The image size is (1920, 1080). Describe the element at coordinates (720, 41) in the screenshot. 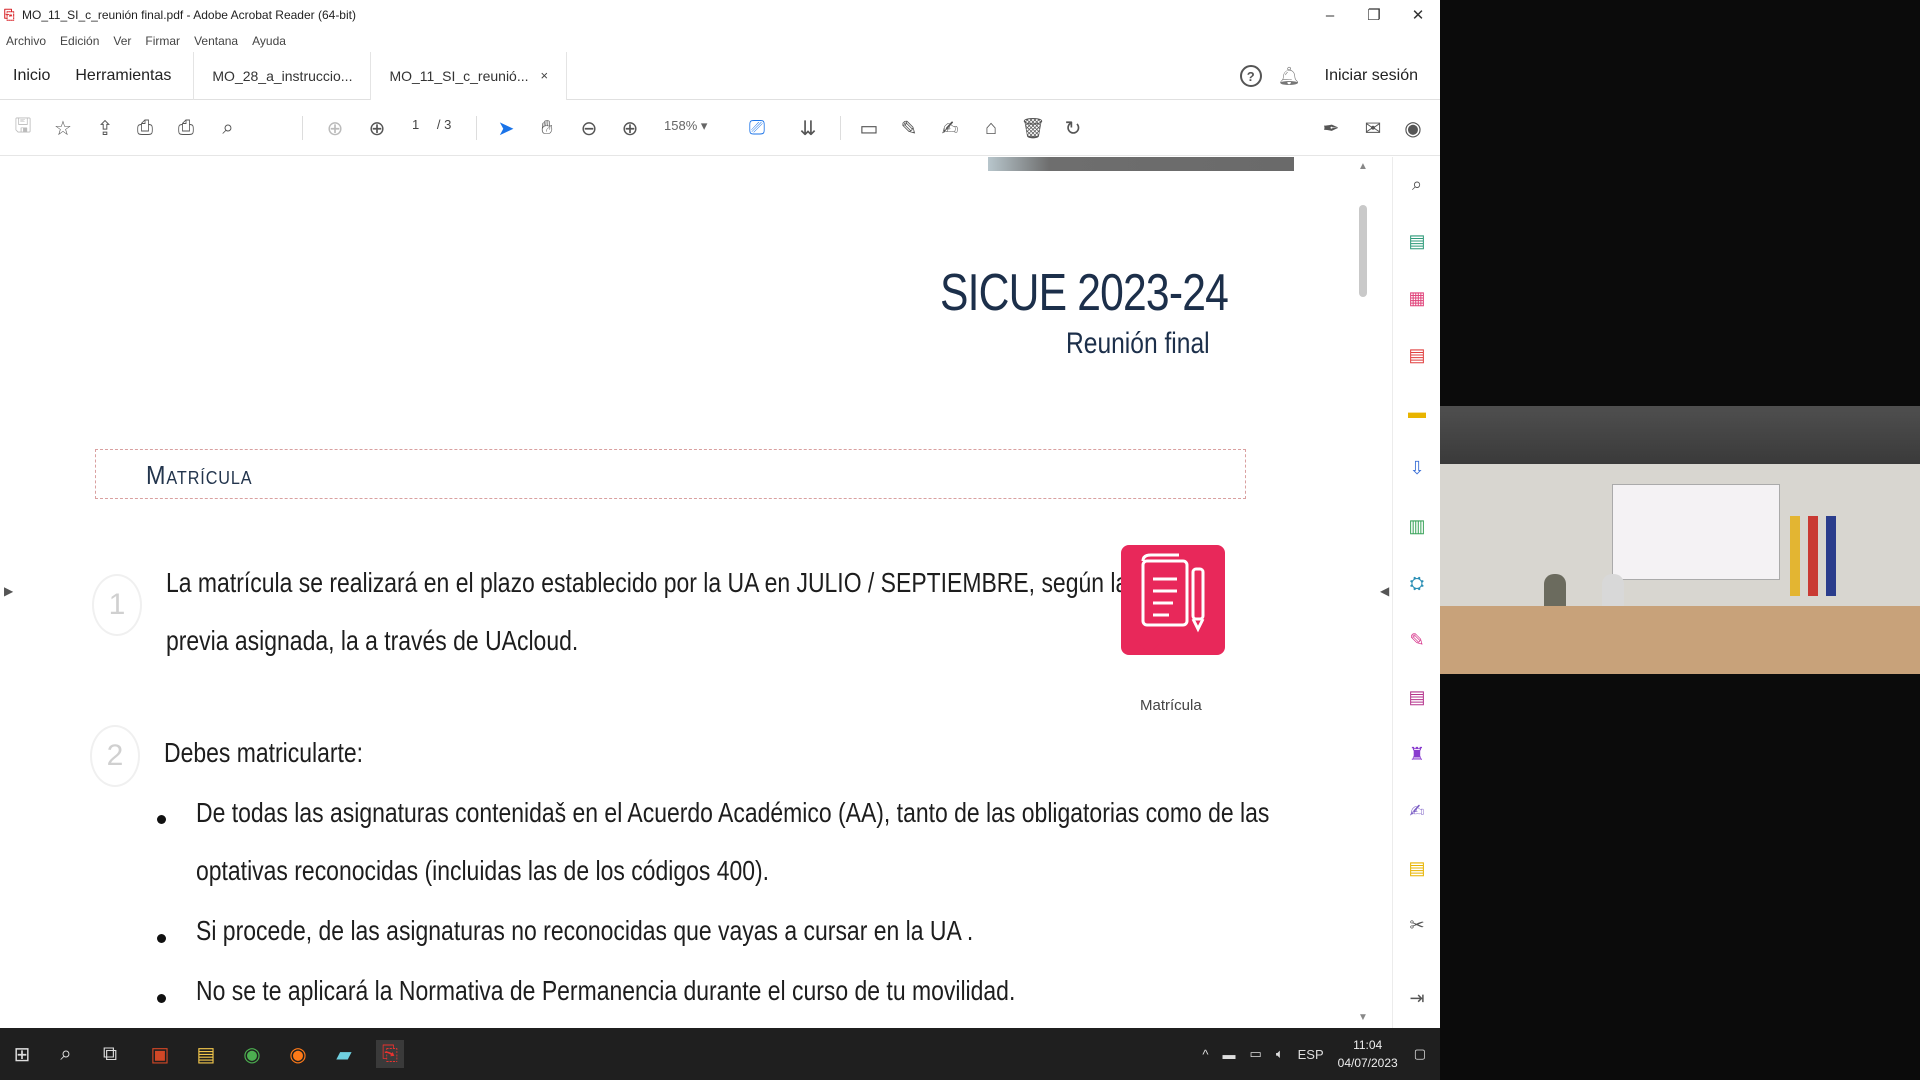

I see `menu-bar: Archivo Edición Ver Firmar Ventana Ayuda` at that location.